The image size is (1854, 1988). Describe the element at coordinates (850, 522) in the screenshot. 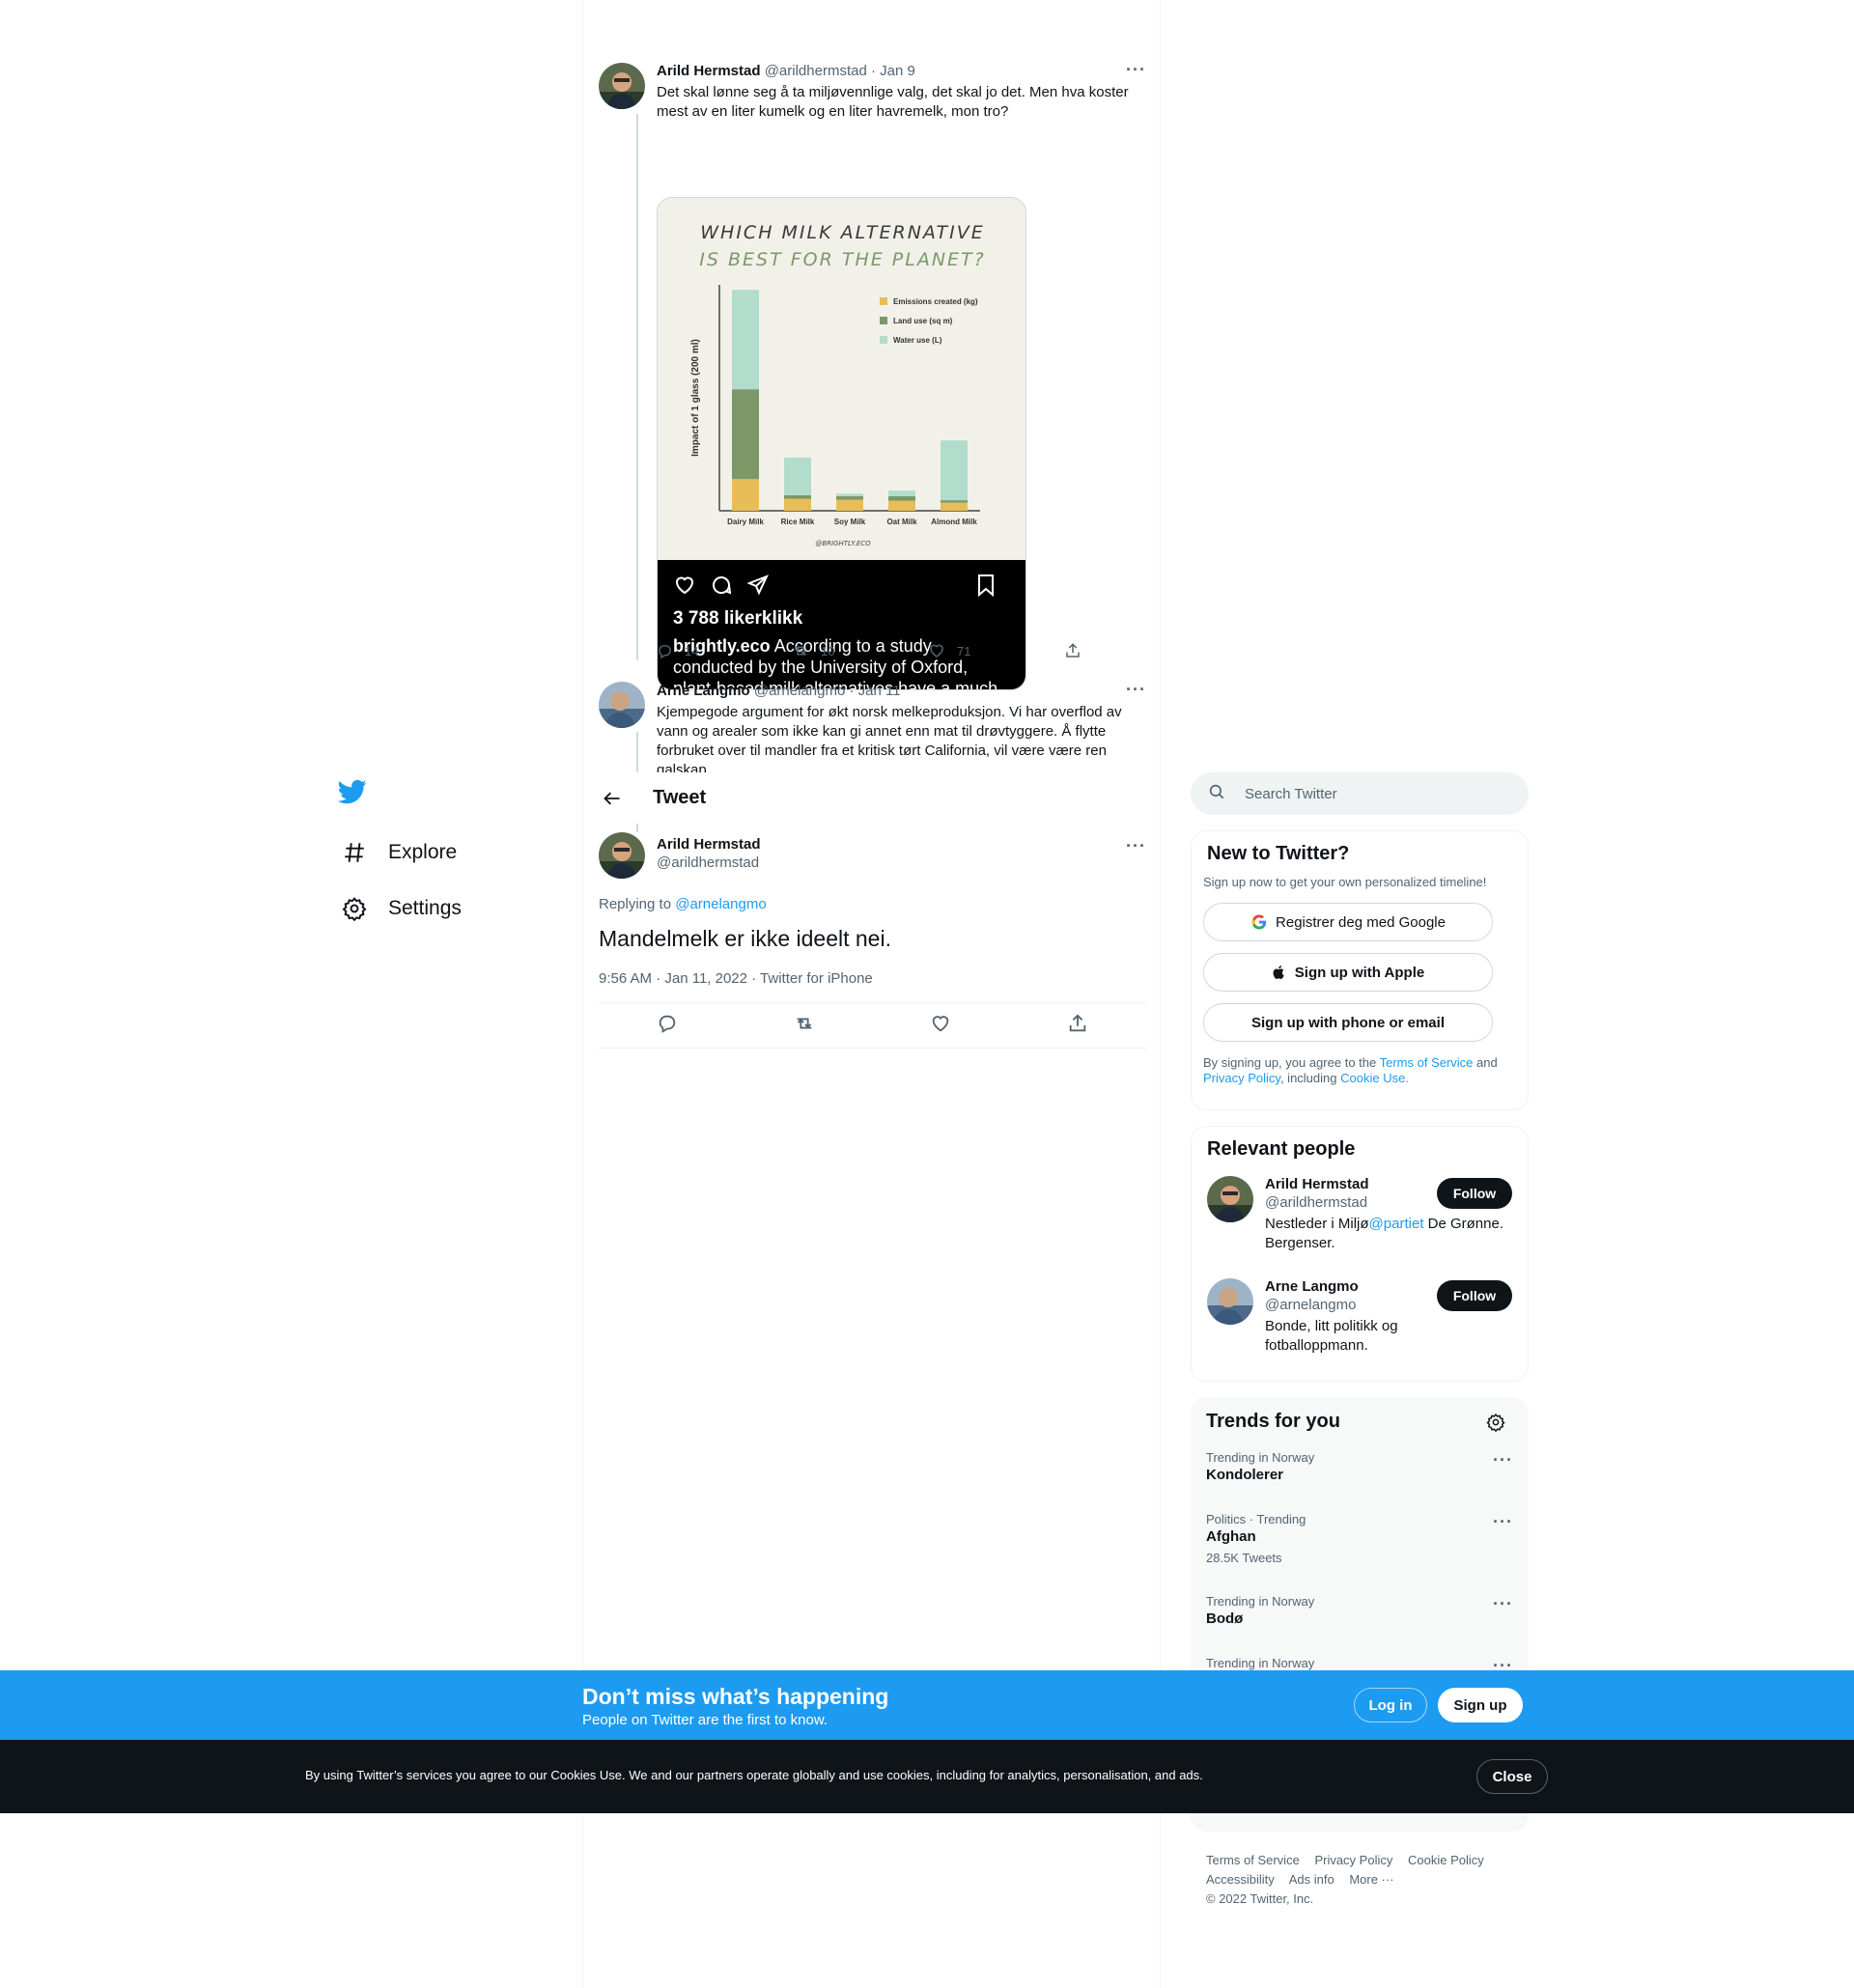

I see `x-tick-label: Soy Milk` at that location.